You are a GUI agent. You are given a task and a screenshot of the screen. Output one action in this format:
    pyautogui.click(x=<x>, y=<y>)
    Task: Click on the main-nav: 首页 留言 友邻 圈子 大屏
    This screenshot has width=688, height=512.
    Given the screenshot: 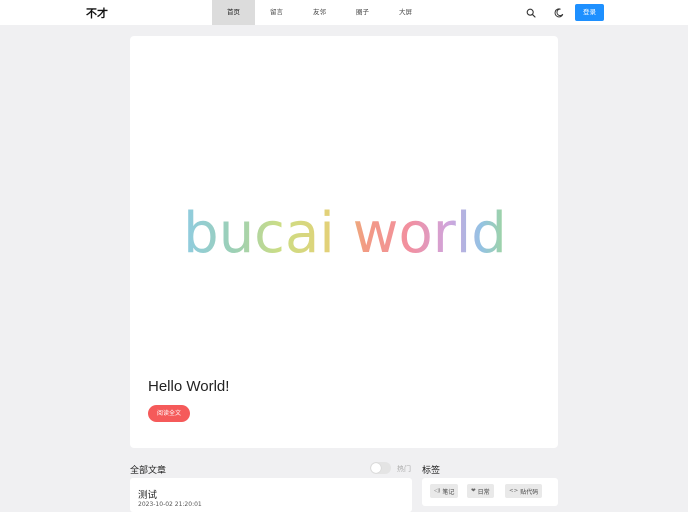 What is the action you would take?
    pyautogui.click(x=319, y=12)
    